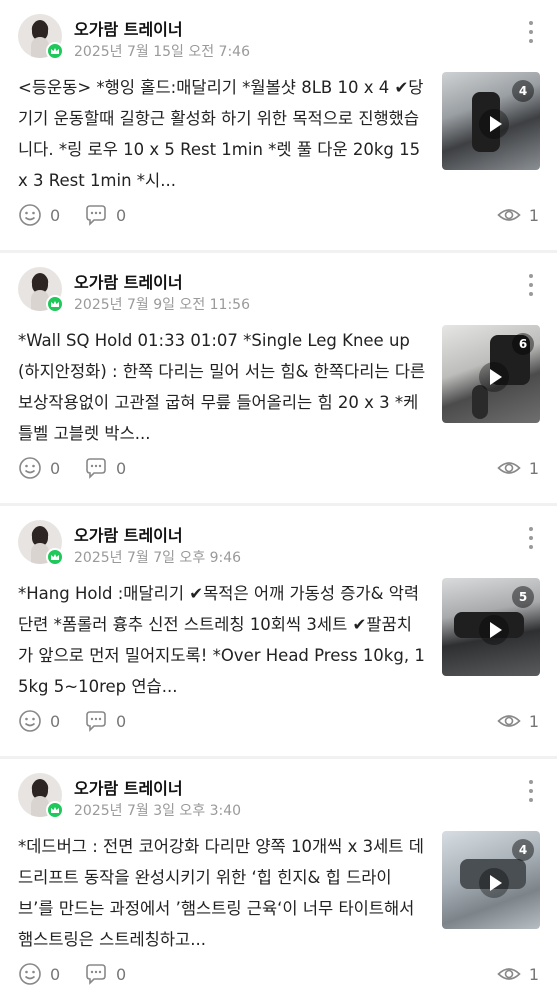 The image size is (557, 1000). Describe the element at coordinates (162, 305) in the screenshot. I see `post-date: 2025년 7월 9일 오전 11:56` at that location.